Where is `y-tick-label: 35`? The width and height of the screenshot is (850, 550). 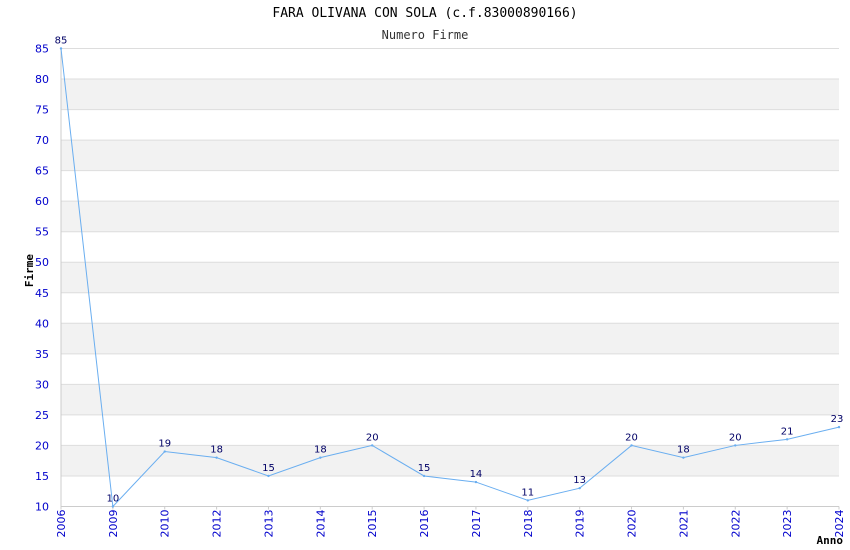
y-tick-label: 35 is located at coordinates (42, 354).